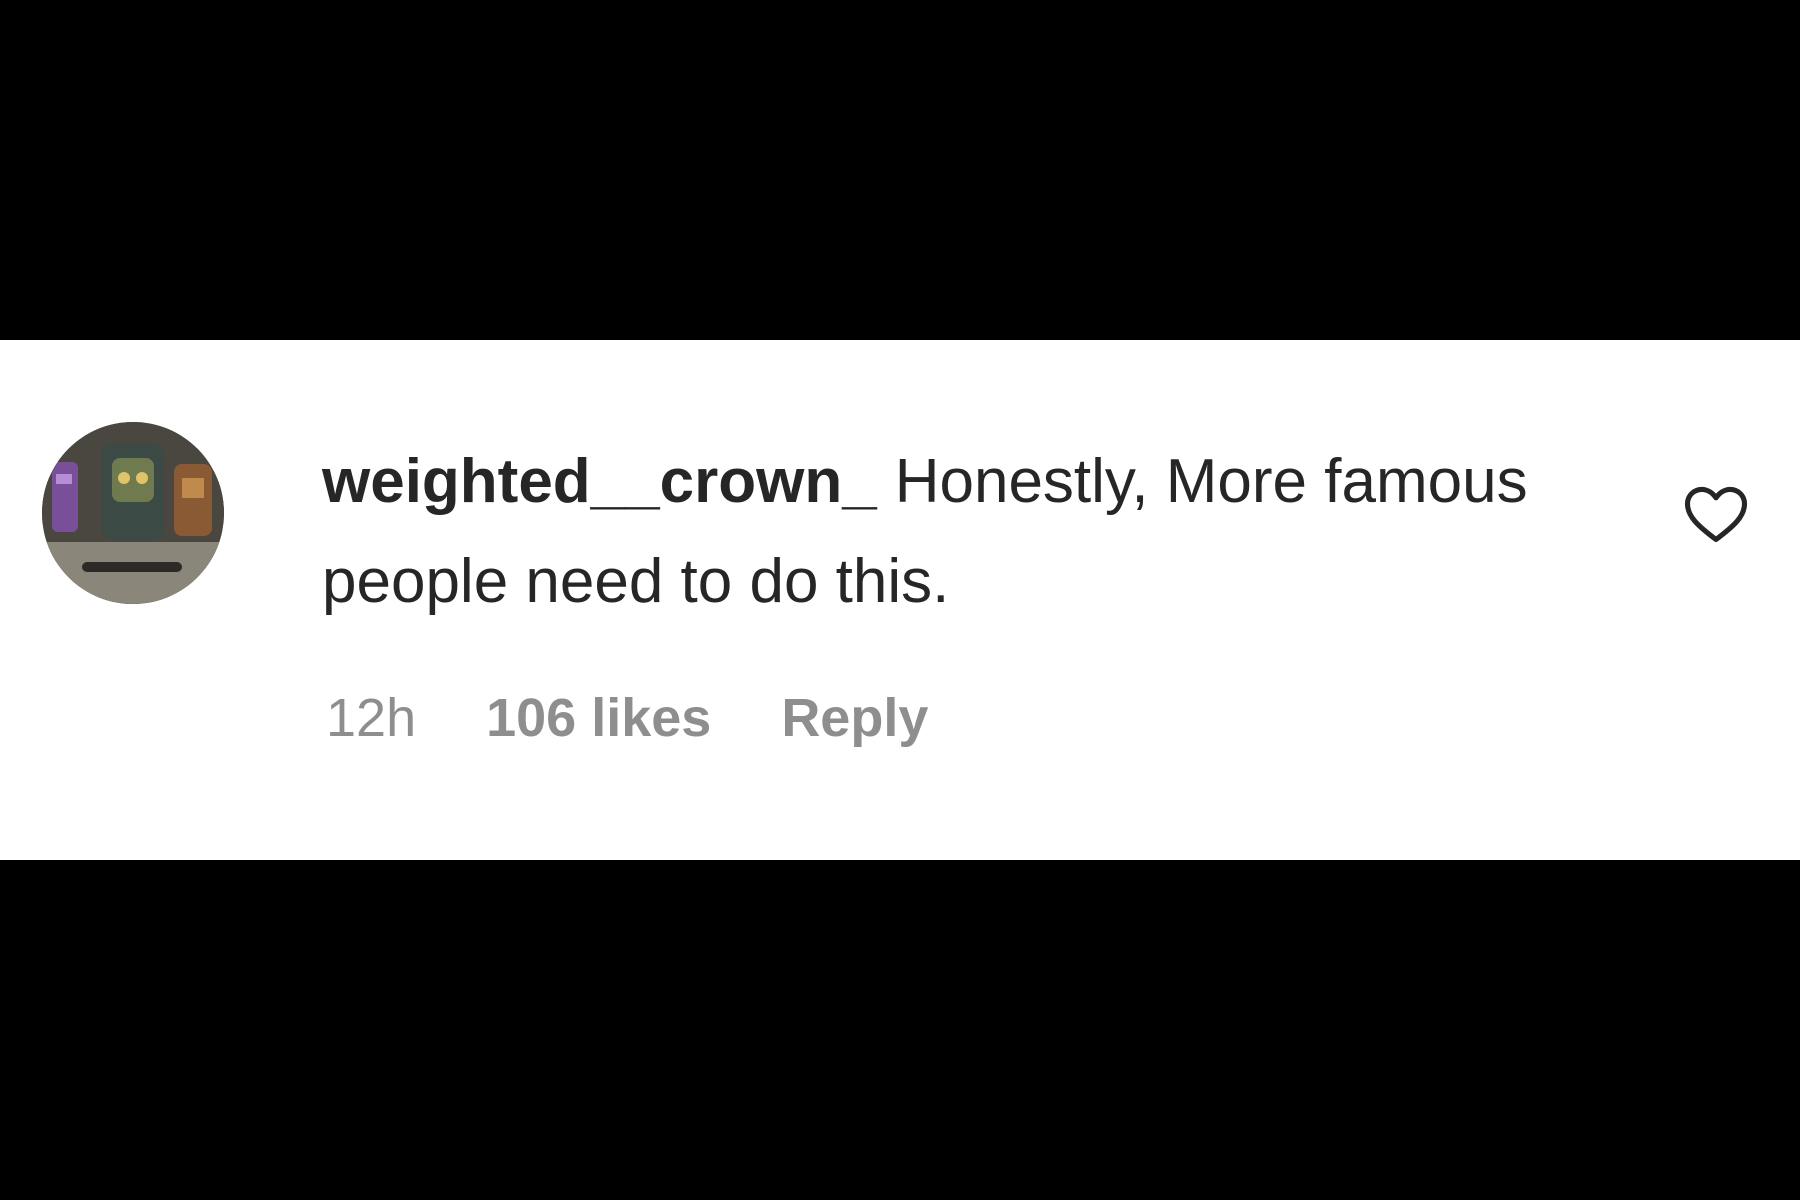 The height and width of the screenshot is (1200, 1800). I want to click on avatar, so click(133, 513).